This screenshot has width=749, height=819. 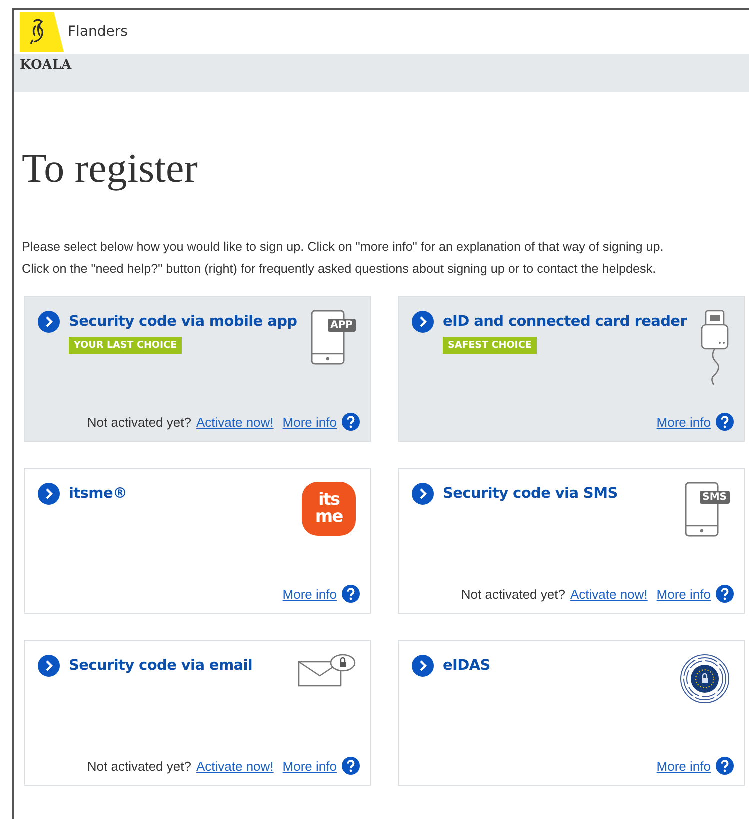 What do you see at coordinates (46, 65) in the screenshot?
I see `app-name: KOALA` at bounding box center [46, 65].